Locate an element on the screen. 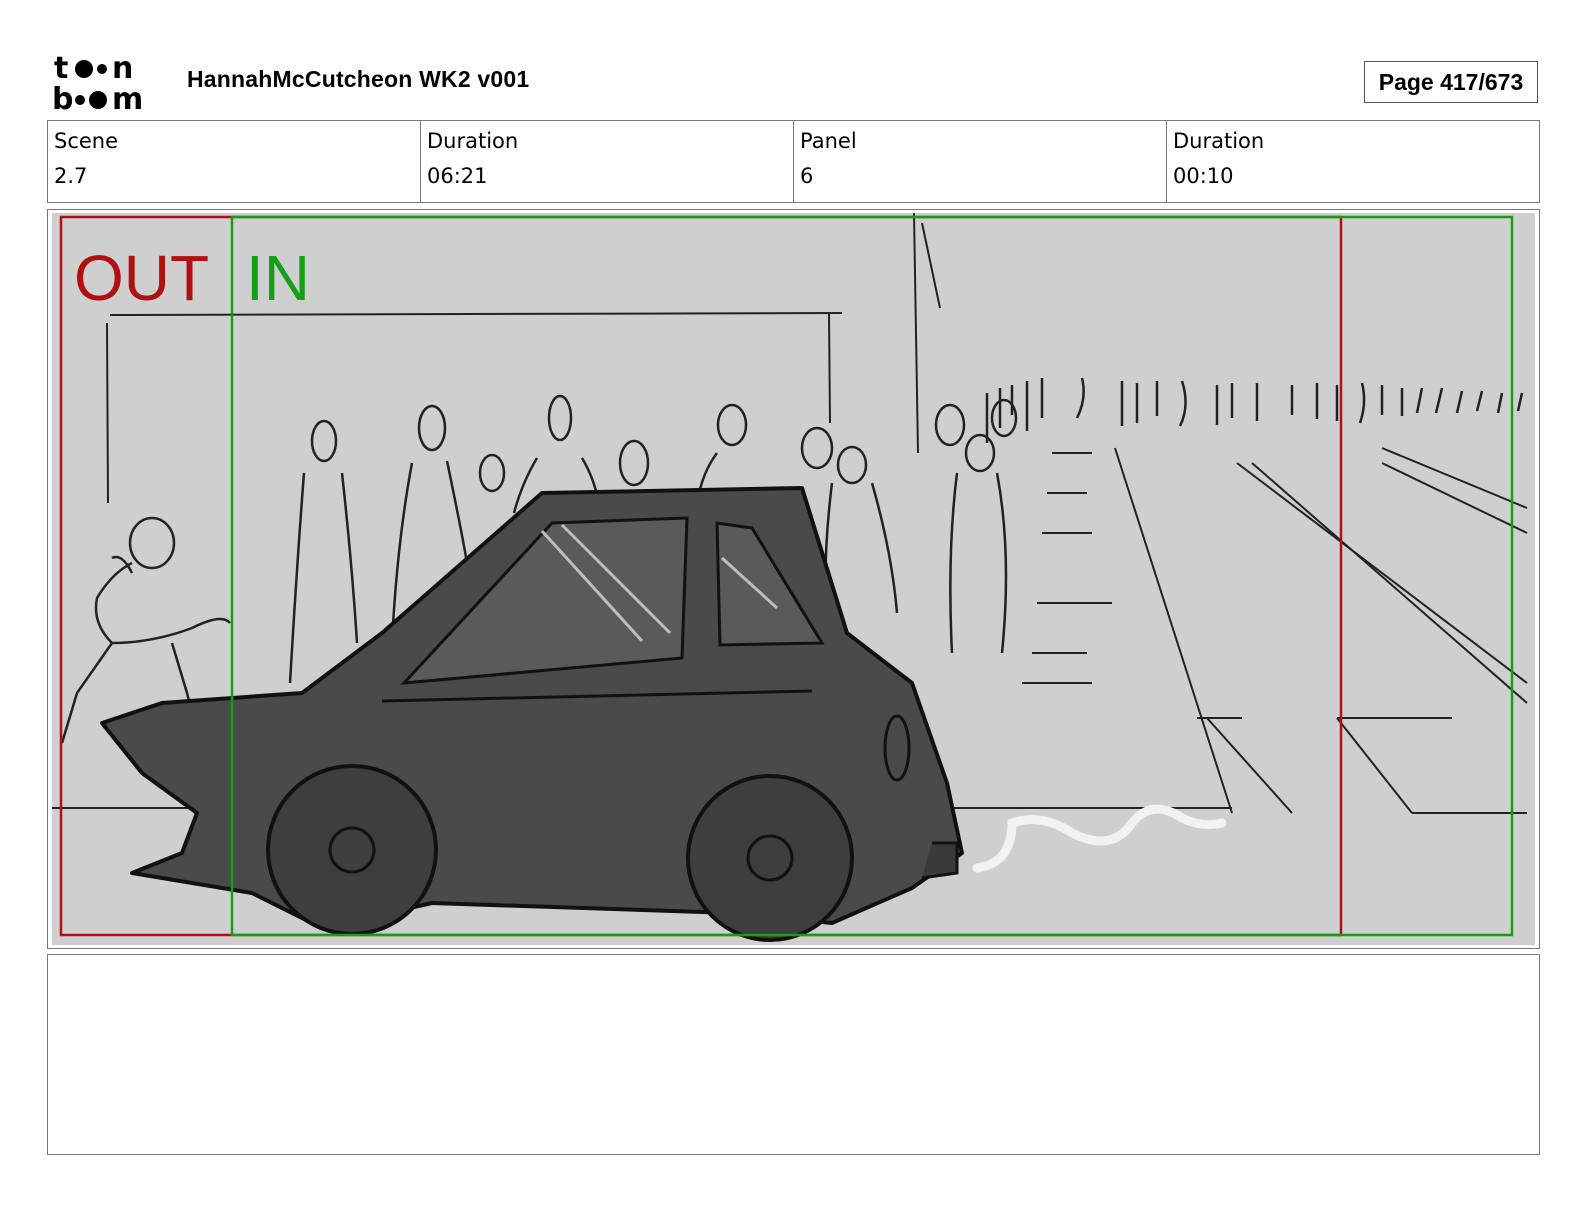  panel-label: Panel is located at coordinates (828, 141).